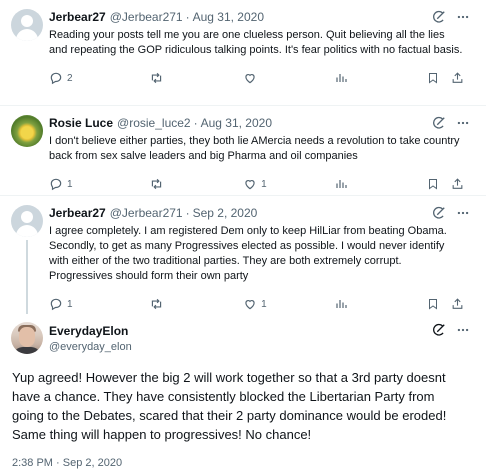  What do you see at coordinates (27, 277) in the screenshot?
I see `thread-line` at bounding box center [27, 277].